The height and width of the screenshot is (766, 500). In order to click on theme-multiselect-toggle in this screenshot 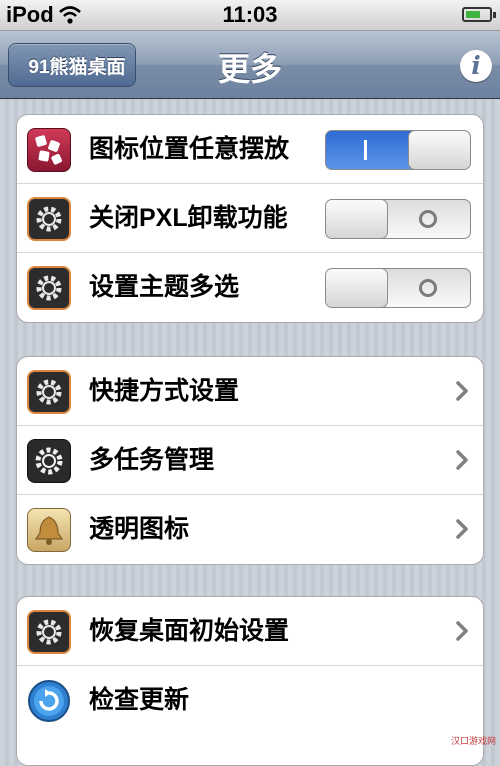, I will do `click(398, 288)`.